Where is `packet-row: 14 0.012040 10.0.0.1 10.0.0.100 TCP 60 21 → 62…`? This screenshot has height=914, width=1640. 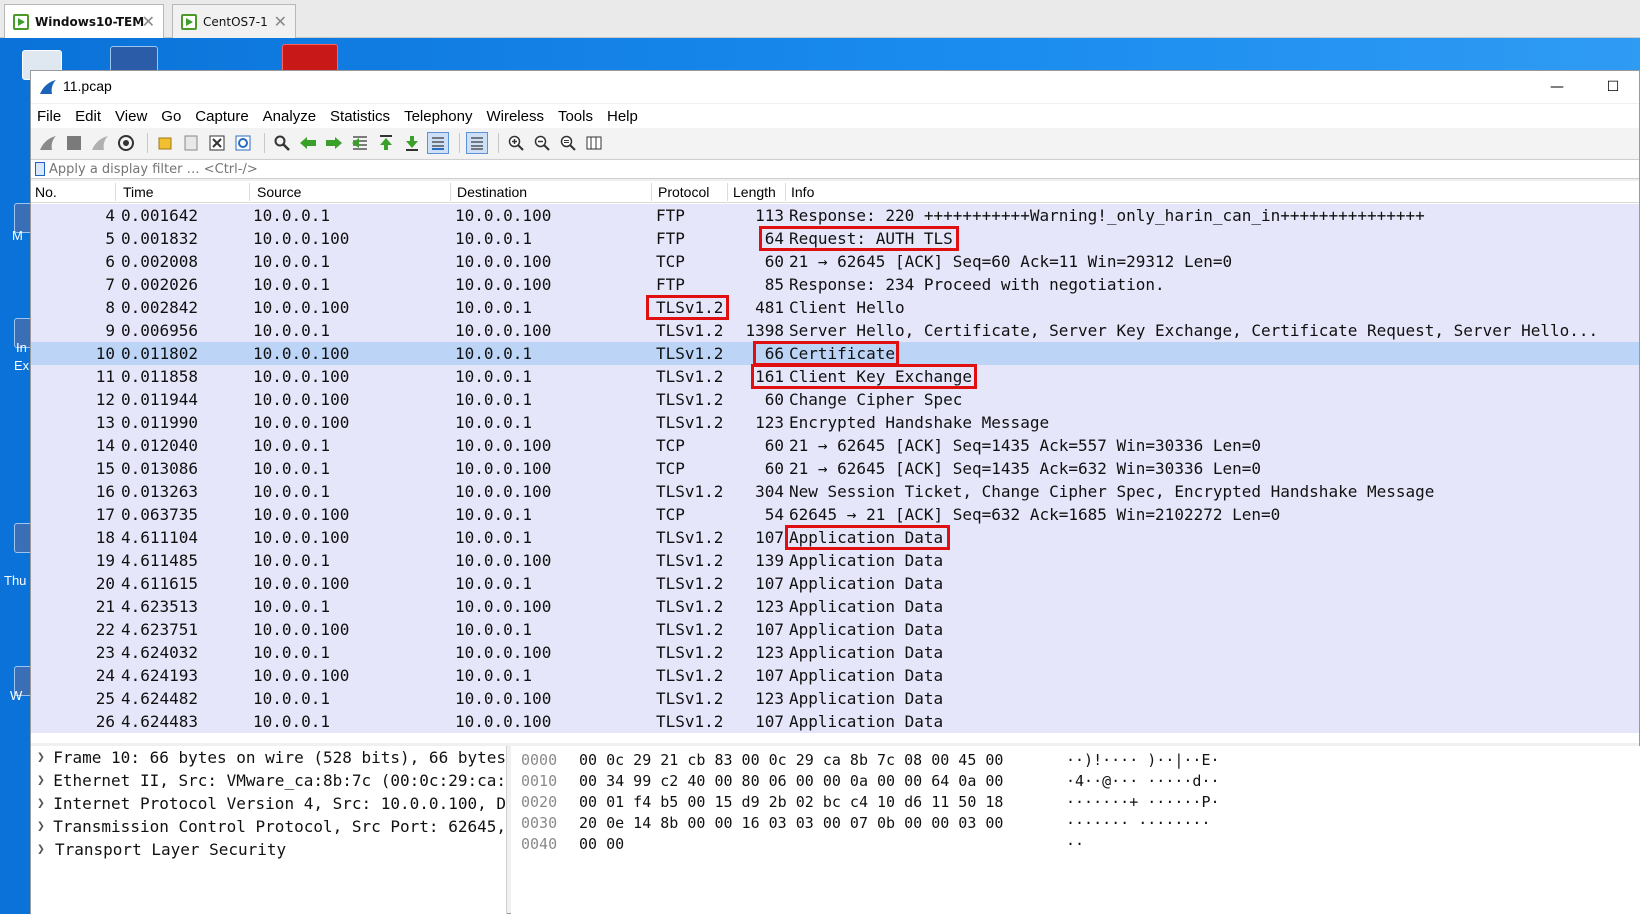
packet-row: 14 0.012040 10.0.0.1 10.0.0.100 TCP 60 21 → 62… is located at coordinates (835, 445).